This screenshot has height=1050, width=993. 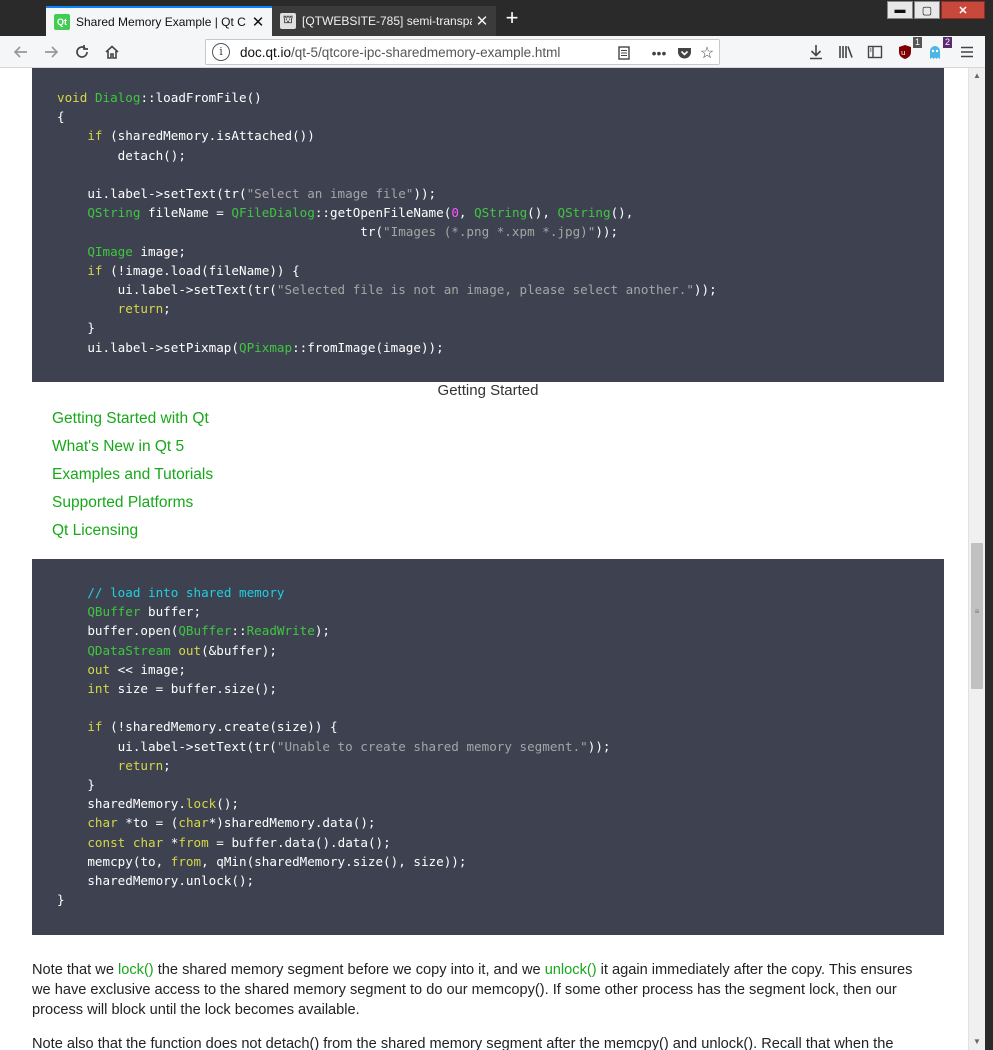 What do you see at coordinates (186, 592) in the screenshot?
I see `code-comment: // load into shared memory` at bounding box center [186, 592].